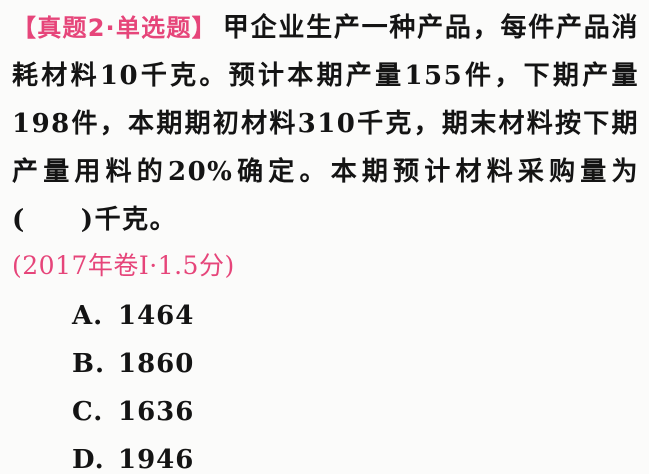  What do you see at coordinates (355, 455) in the screenshot?
I see `option-d: D. 1946` at bounding box center [355, 455].